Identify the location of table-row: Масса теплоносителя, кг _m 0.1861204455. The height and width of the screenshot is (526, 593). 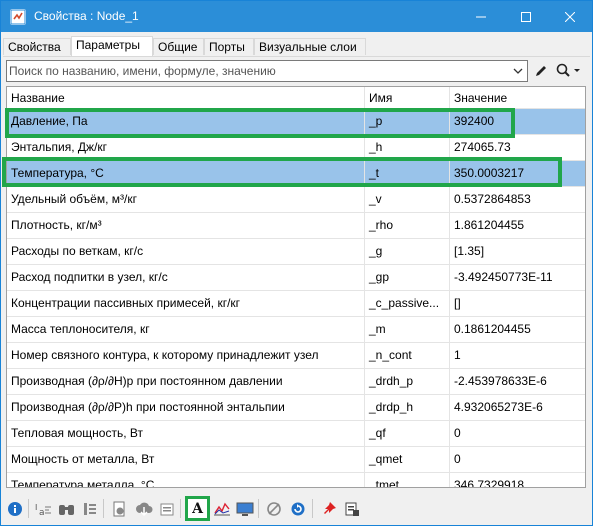
(296, 330).